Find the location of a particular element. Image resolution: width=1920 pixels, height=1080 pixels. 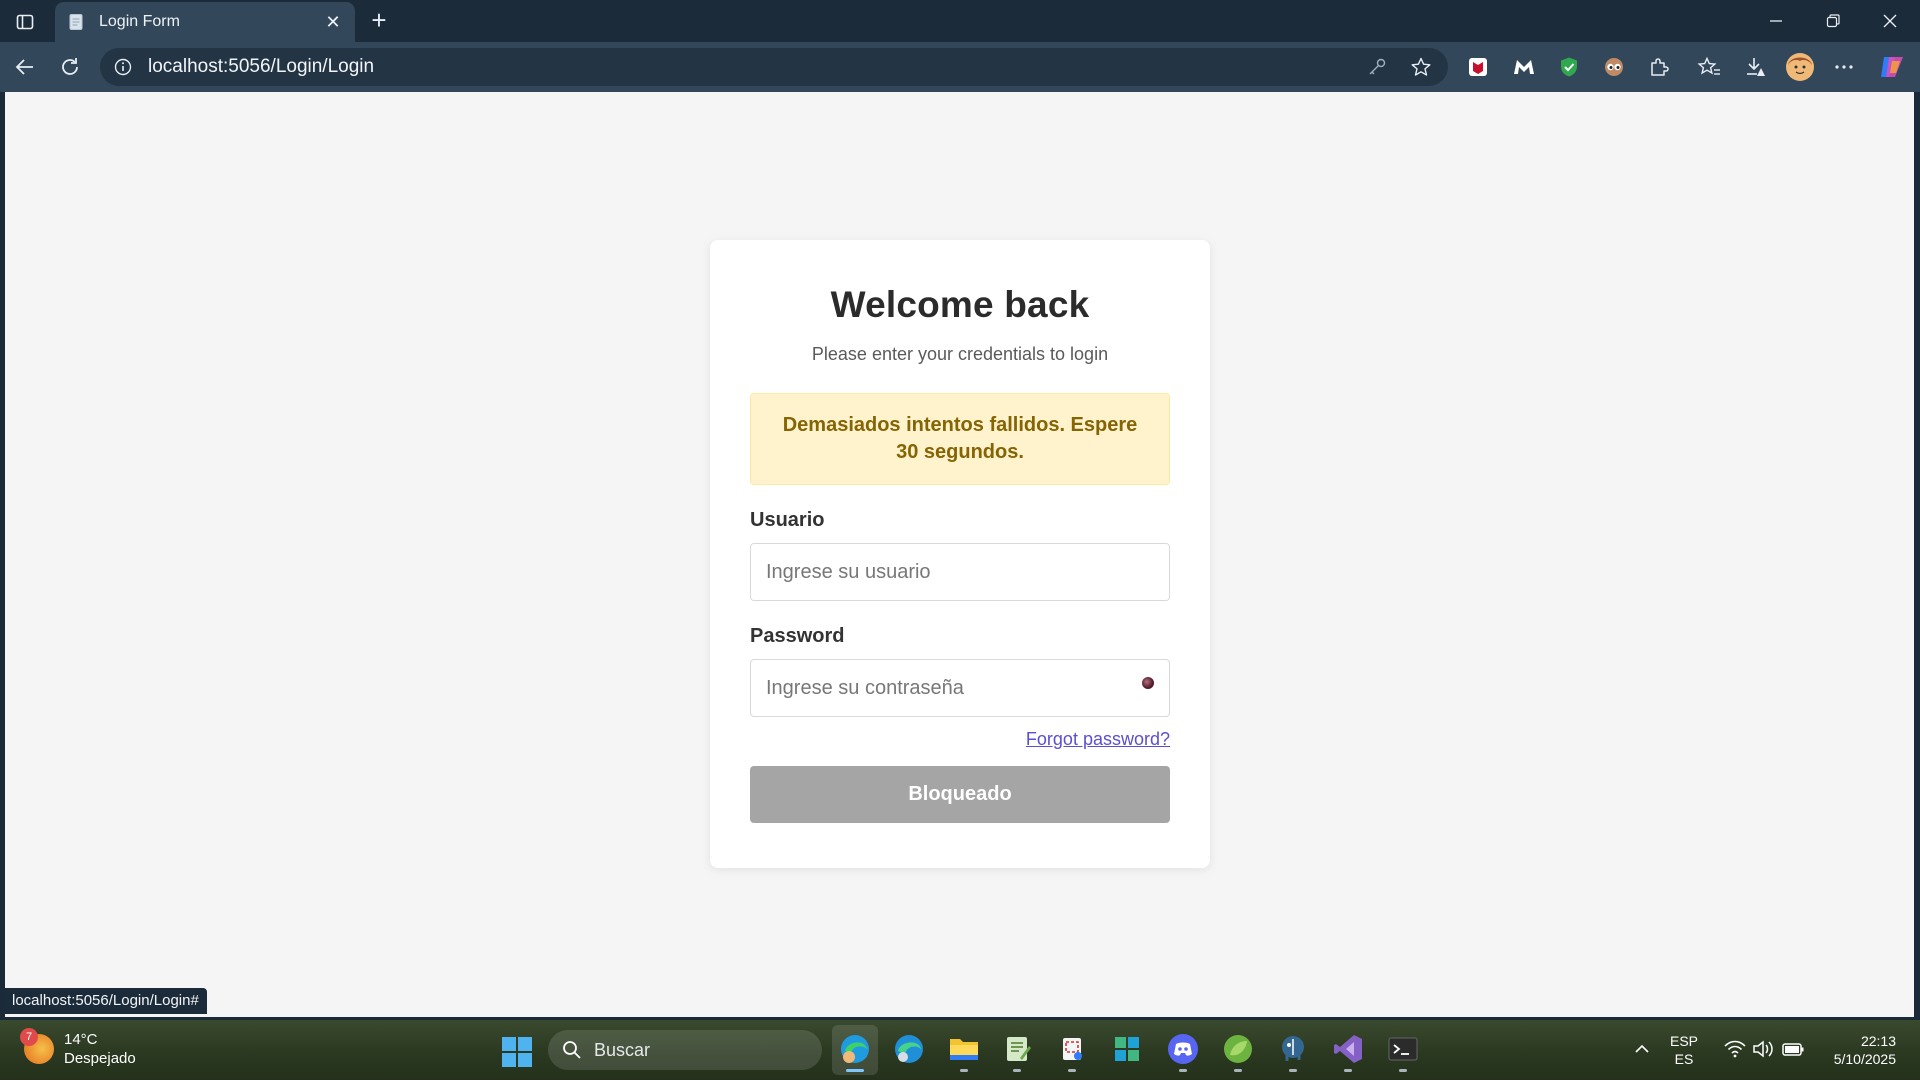

eyes-extension-icon is located at coordinates (1614, 67).